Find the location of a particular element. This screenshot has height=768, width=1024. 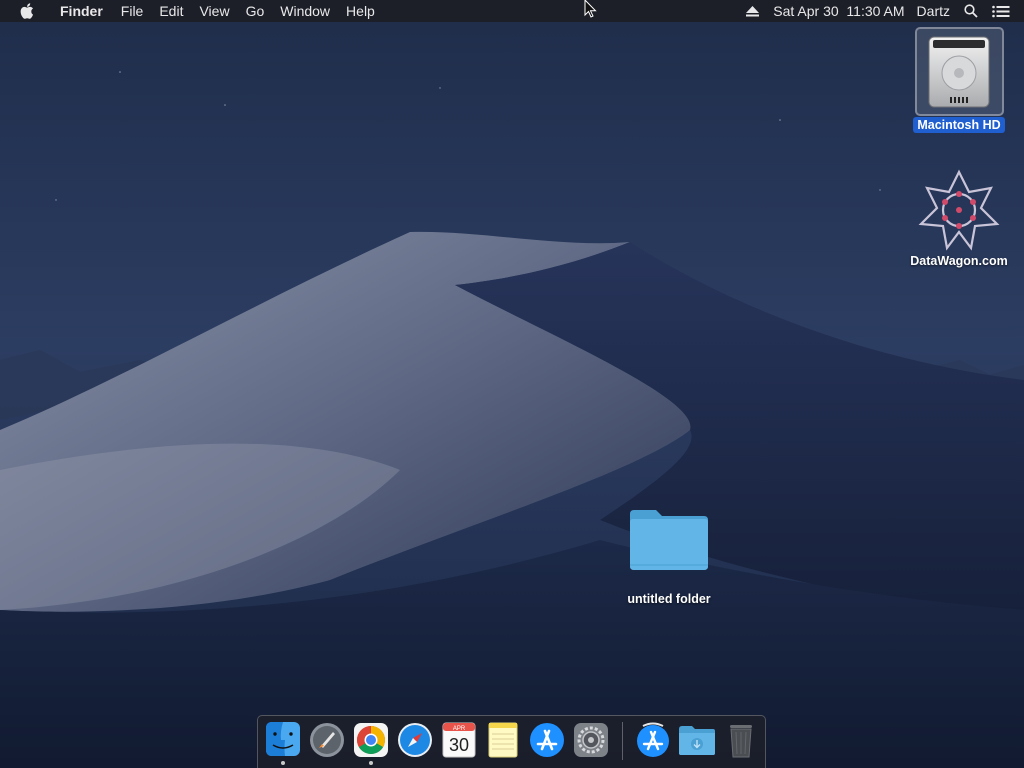

finder-icon is located at coordinates (283, 739).